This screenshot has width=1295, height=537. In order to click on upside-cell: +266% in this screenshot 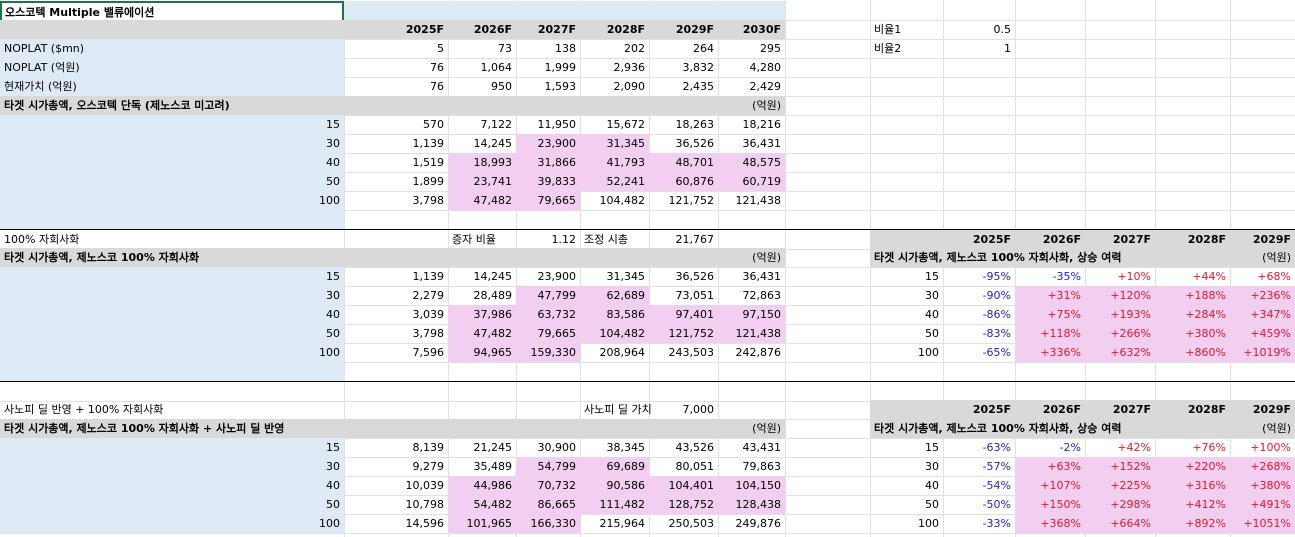, I will do `click(1120, 333)`.